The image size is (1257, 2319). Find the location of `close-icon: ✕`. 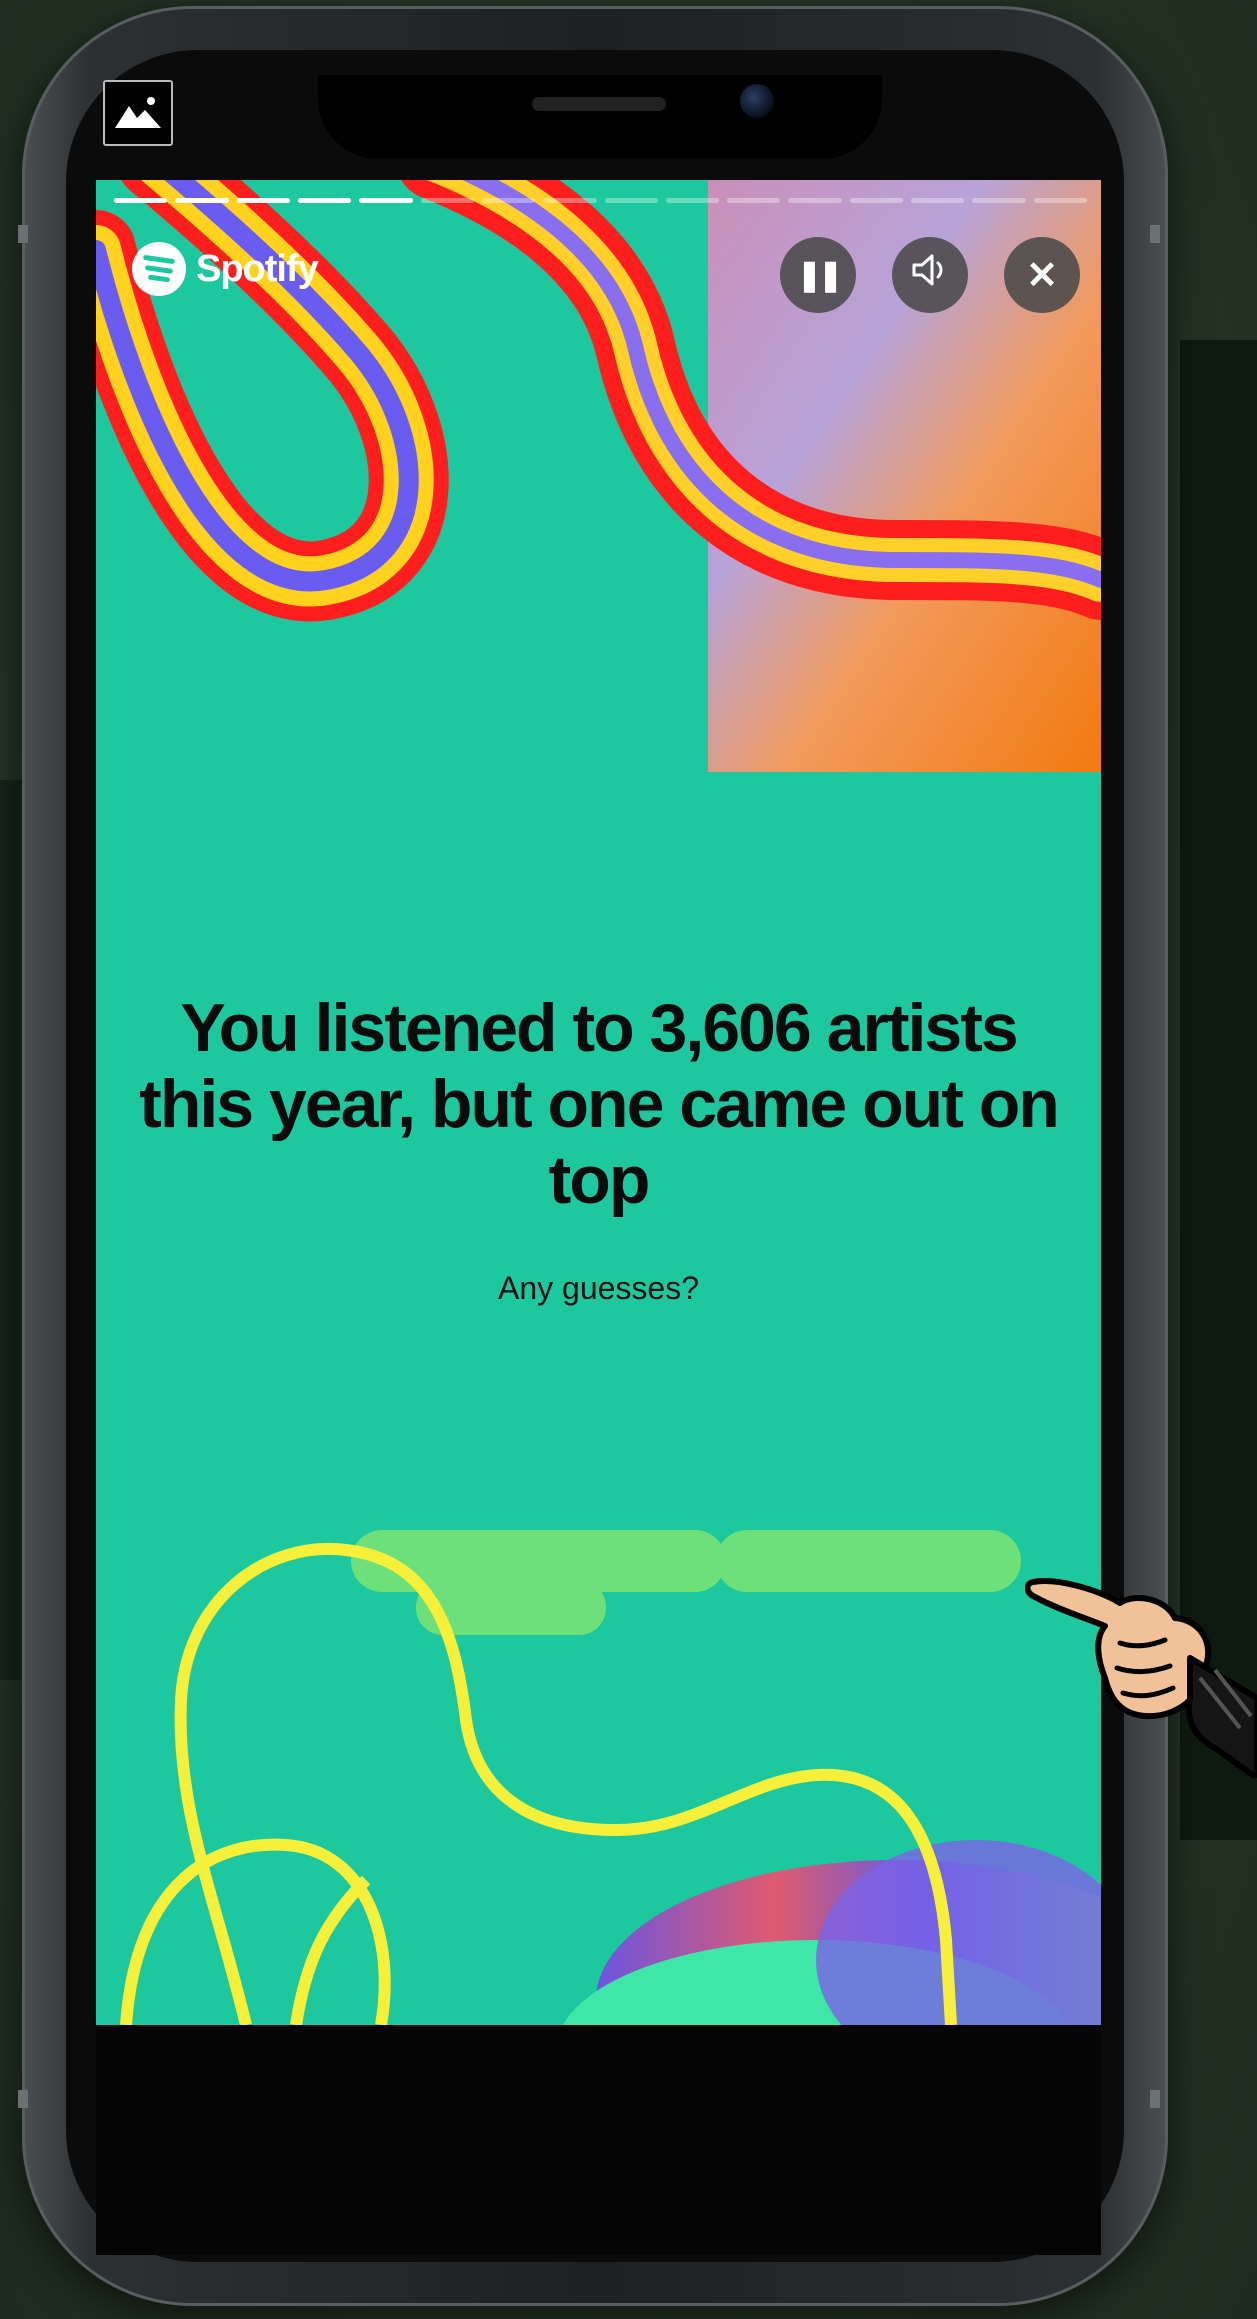

close-icon: ✕ is located at coordinates (1042, 275).